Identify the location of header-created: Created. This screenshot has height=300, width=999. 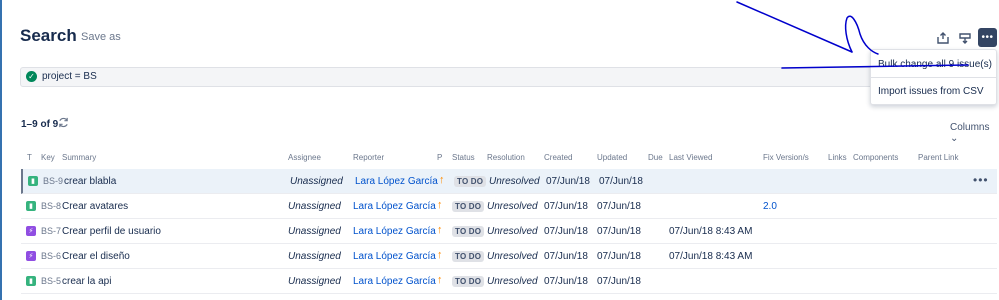
(558, 157).